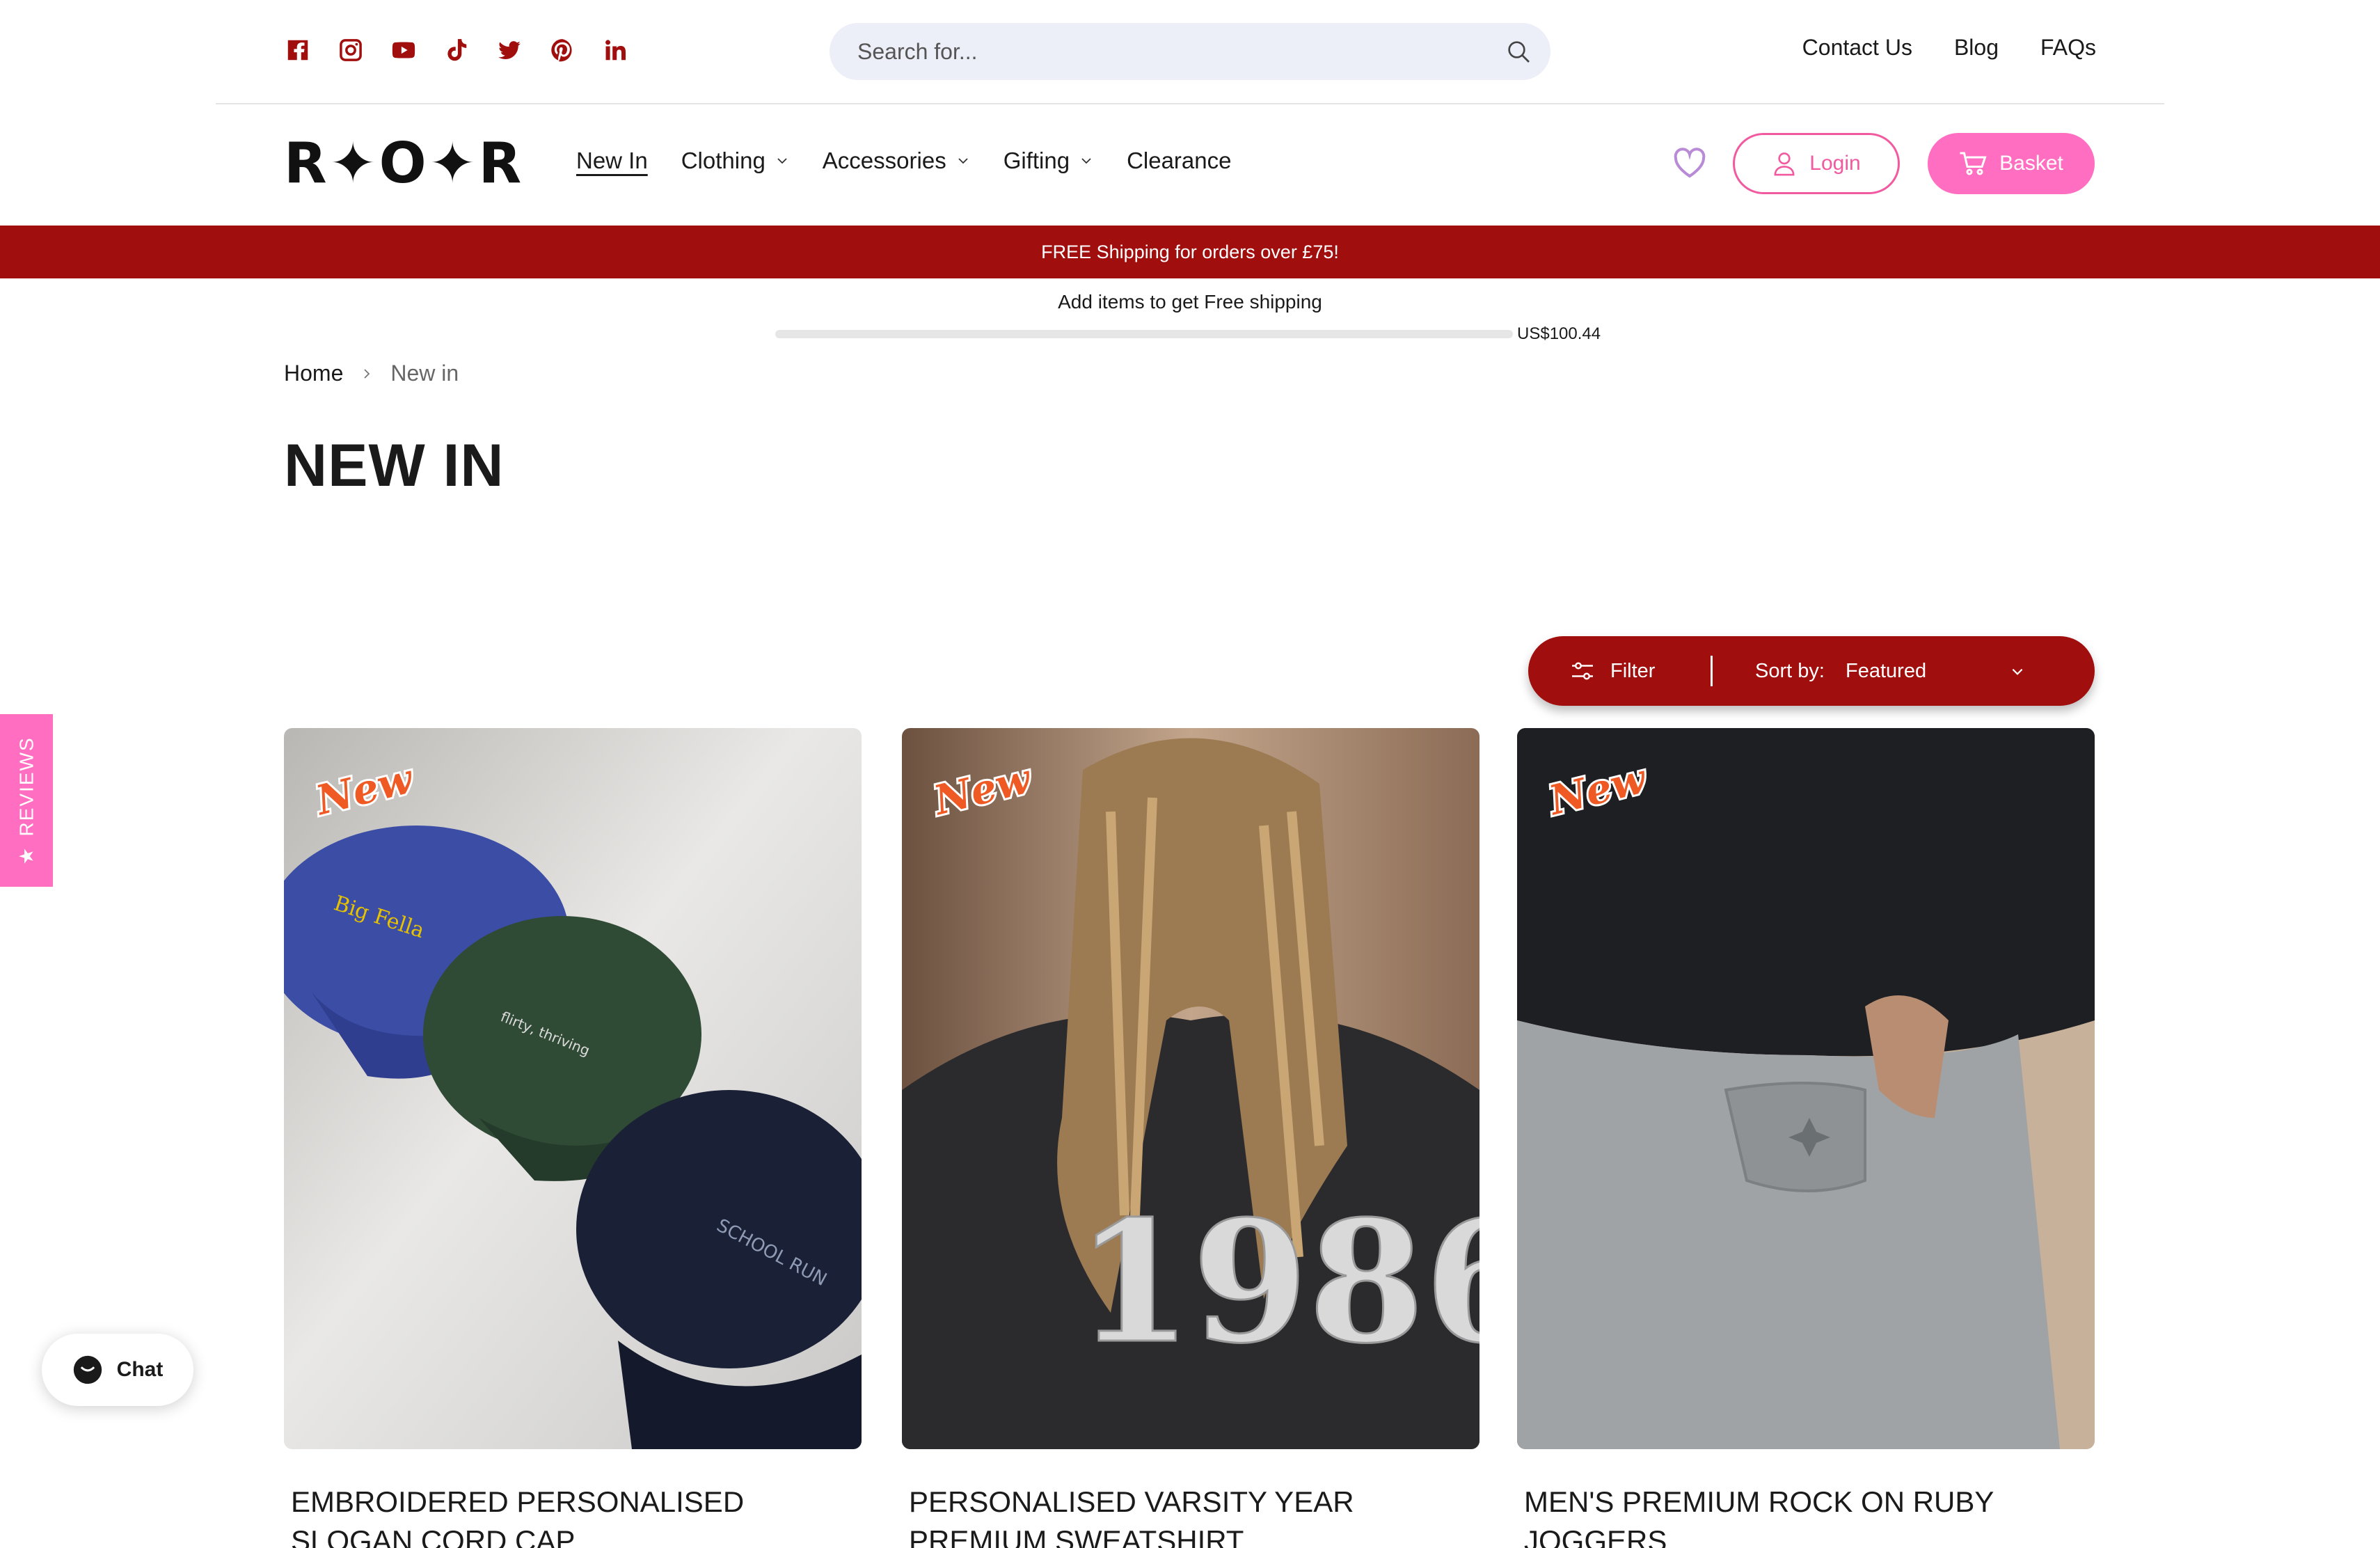  What do you see at coordinates (1559, 333) in the screenshot?
I see `shipping-remaining: US$100.44` at bounding box center [1559, 333].